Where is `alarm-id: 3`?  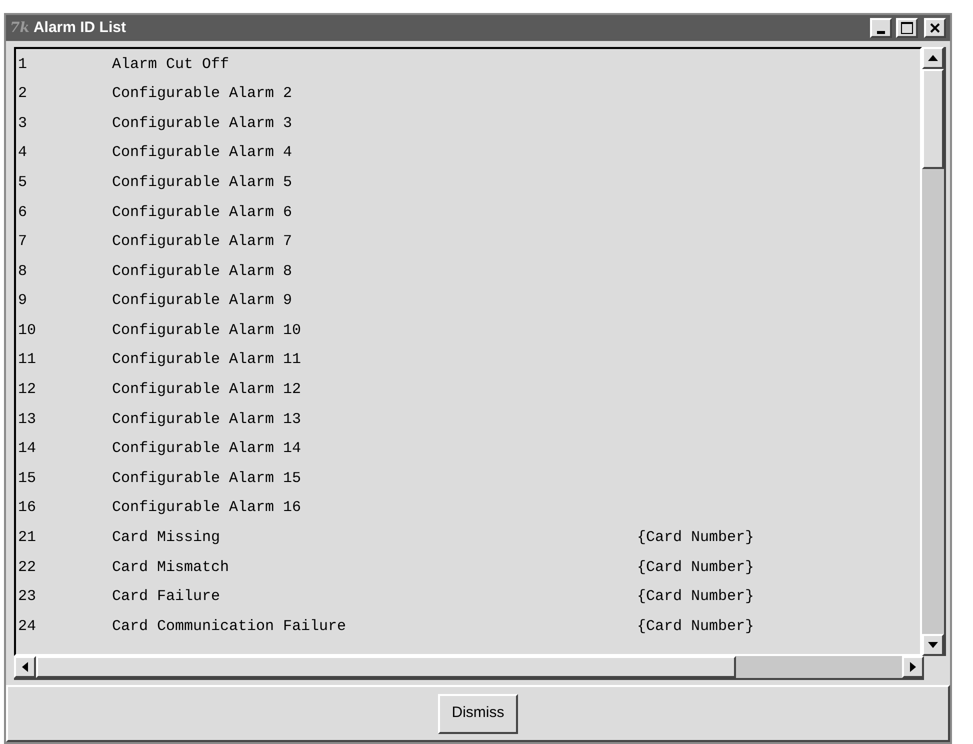
alarm-id: 3 is located at coordinates (22, 124).